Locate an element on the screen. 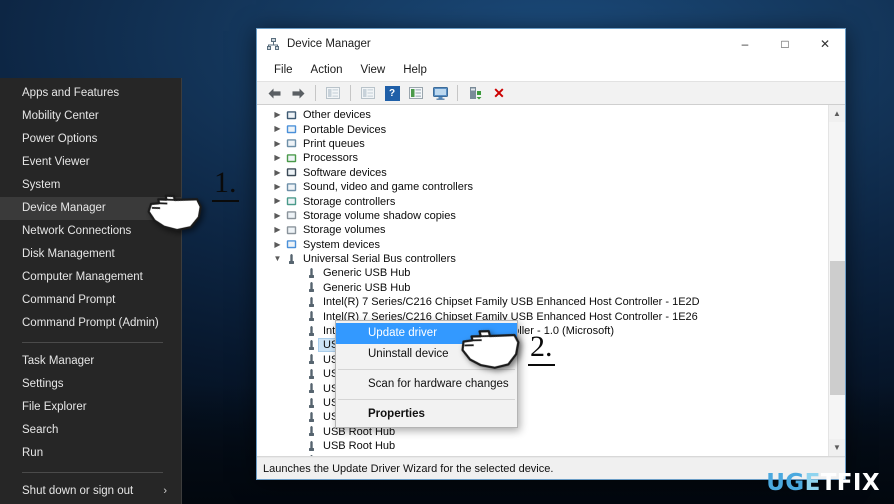 This screenshot has width=894, height=504. tree-node-processors: ▶ Processors is located at coordinates (542, 158).